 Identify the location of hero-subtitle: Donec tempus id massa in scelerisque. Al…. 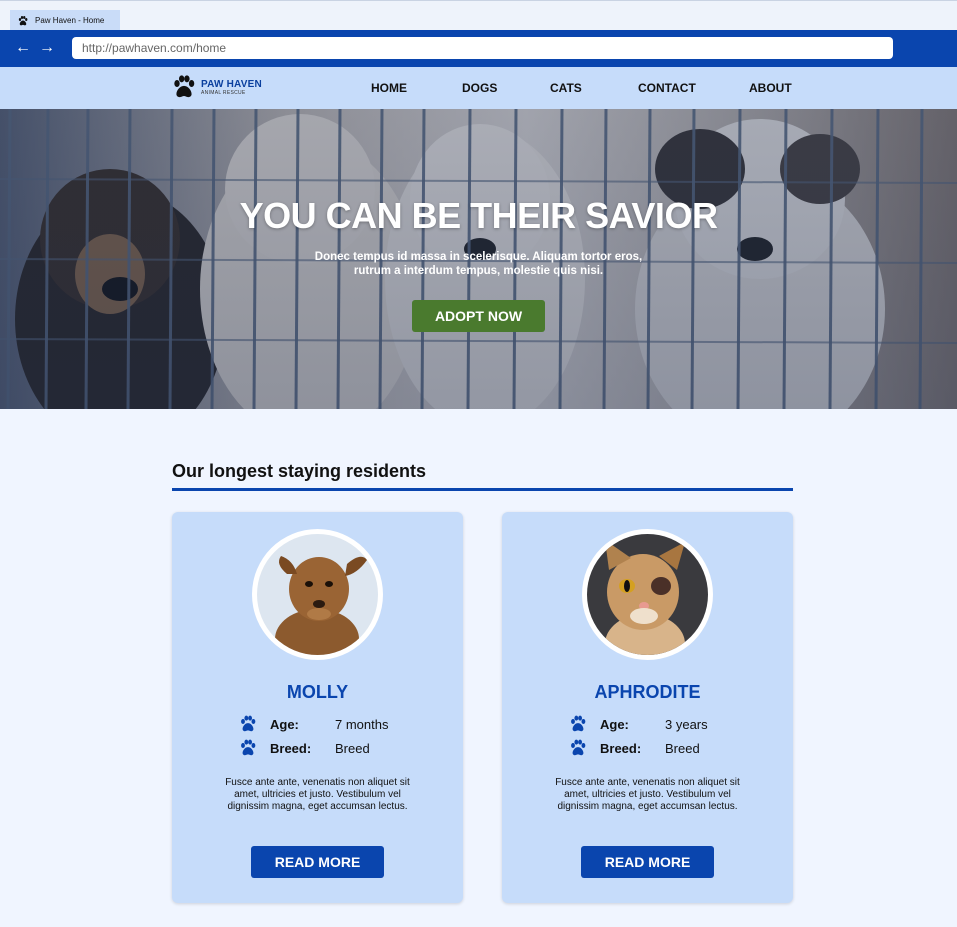
(478, 264).